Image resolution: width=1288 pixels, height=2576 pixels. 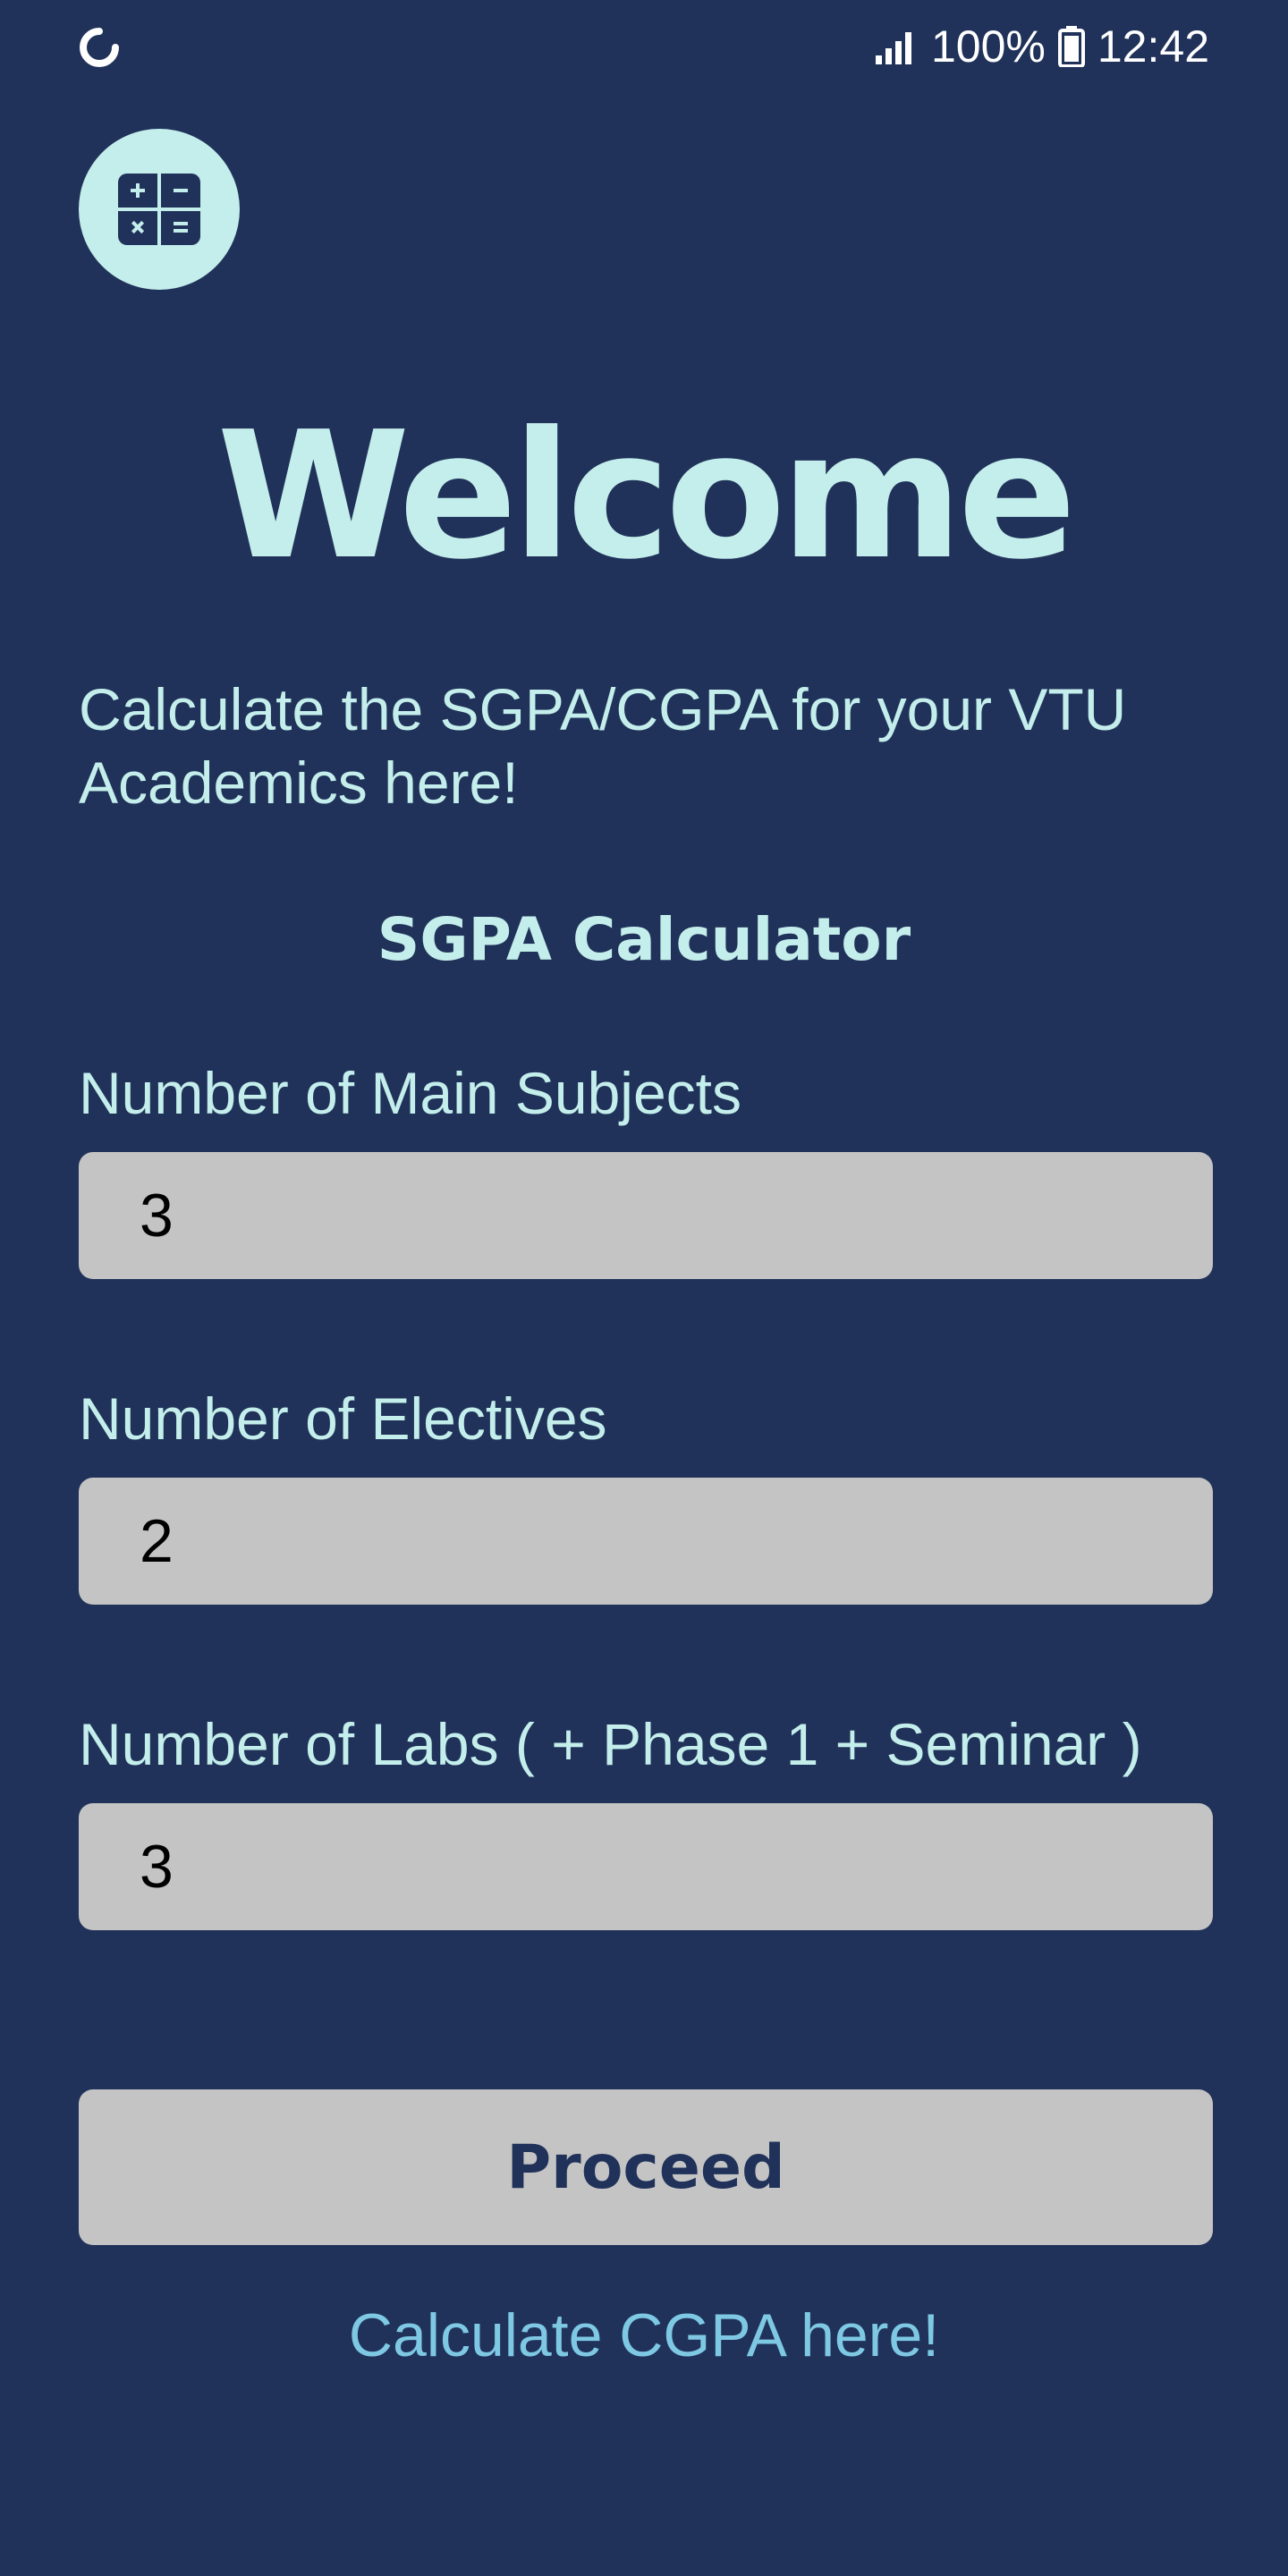 What do you see at coordinates (610, 1744) in the screenshot?
I see `labs-label: Number of Labs ( + Phase 1 + Seminar )` at bounding box center [610, 1744].